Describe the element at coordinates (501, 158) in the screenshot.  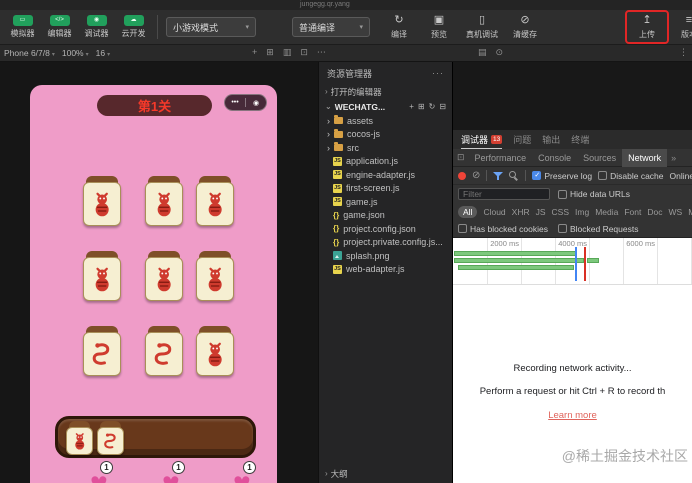
I see `tab-performance: Performance` at that location.